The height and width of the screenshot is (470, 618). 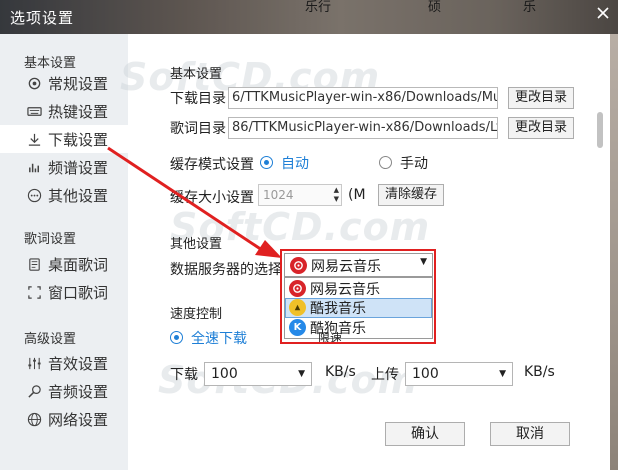 What do you see at coordinates (194, 202) in the screenshot?
I see `annotation-arrow` at bounding box center [194, 202].